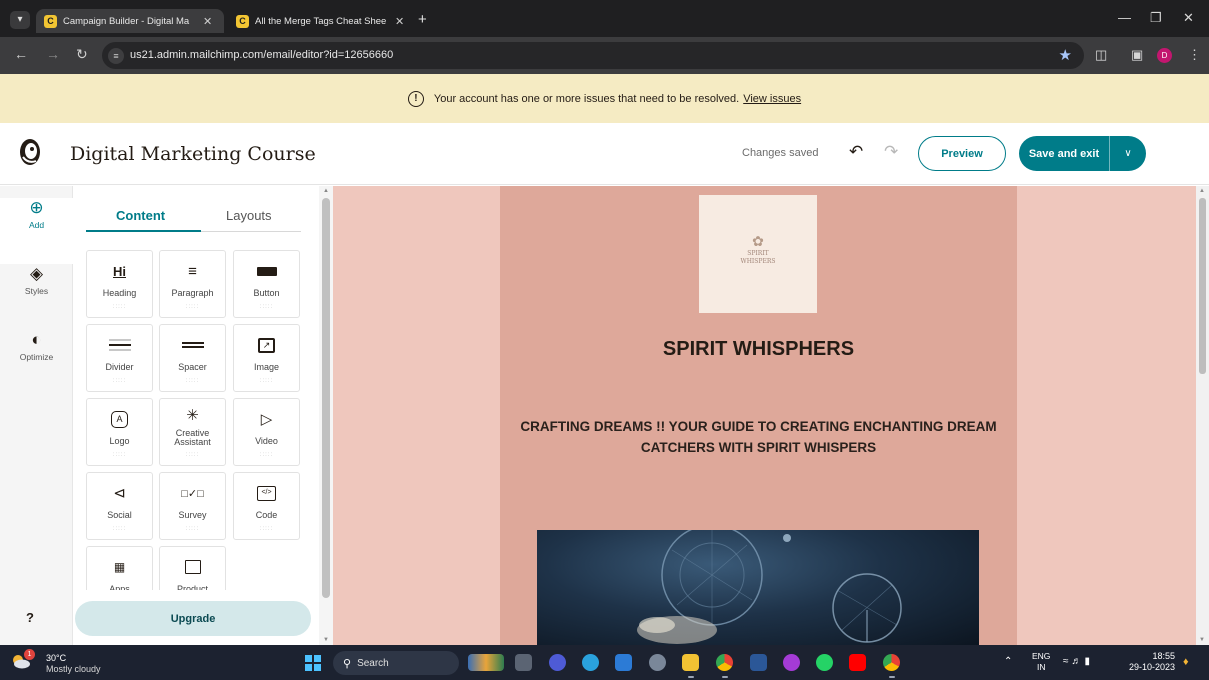 This screenshot has width=1209, height=680. I want to click on block-button: Button :::::, so click(266, 284).